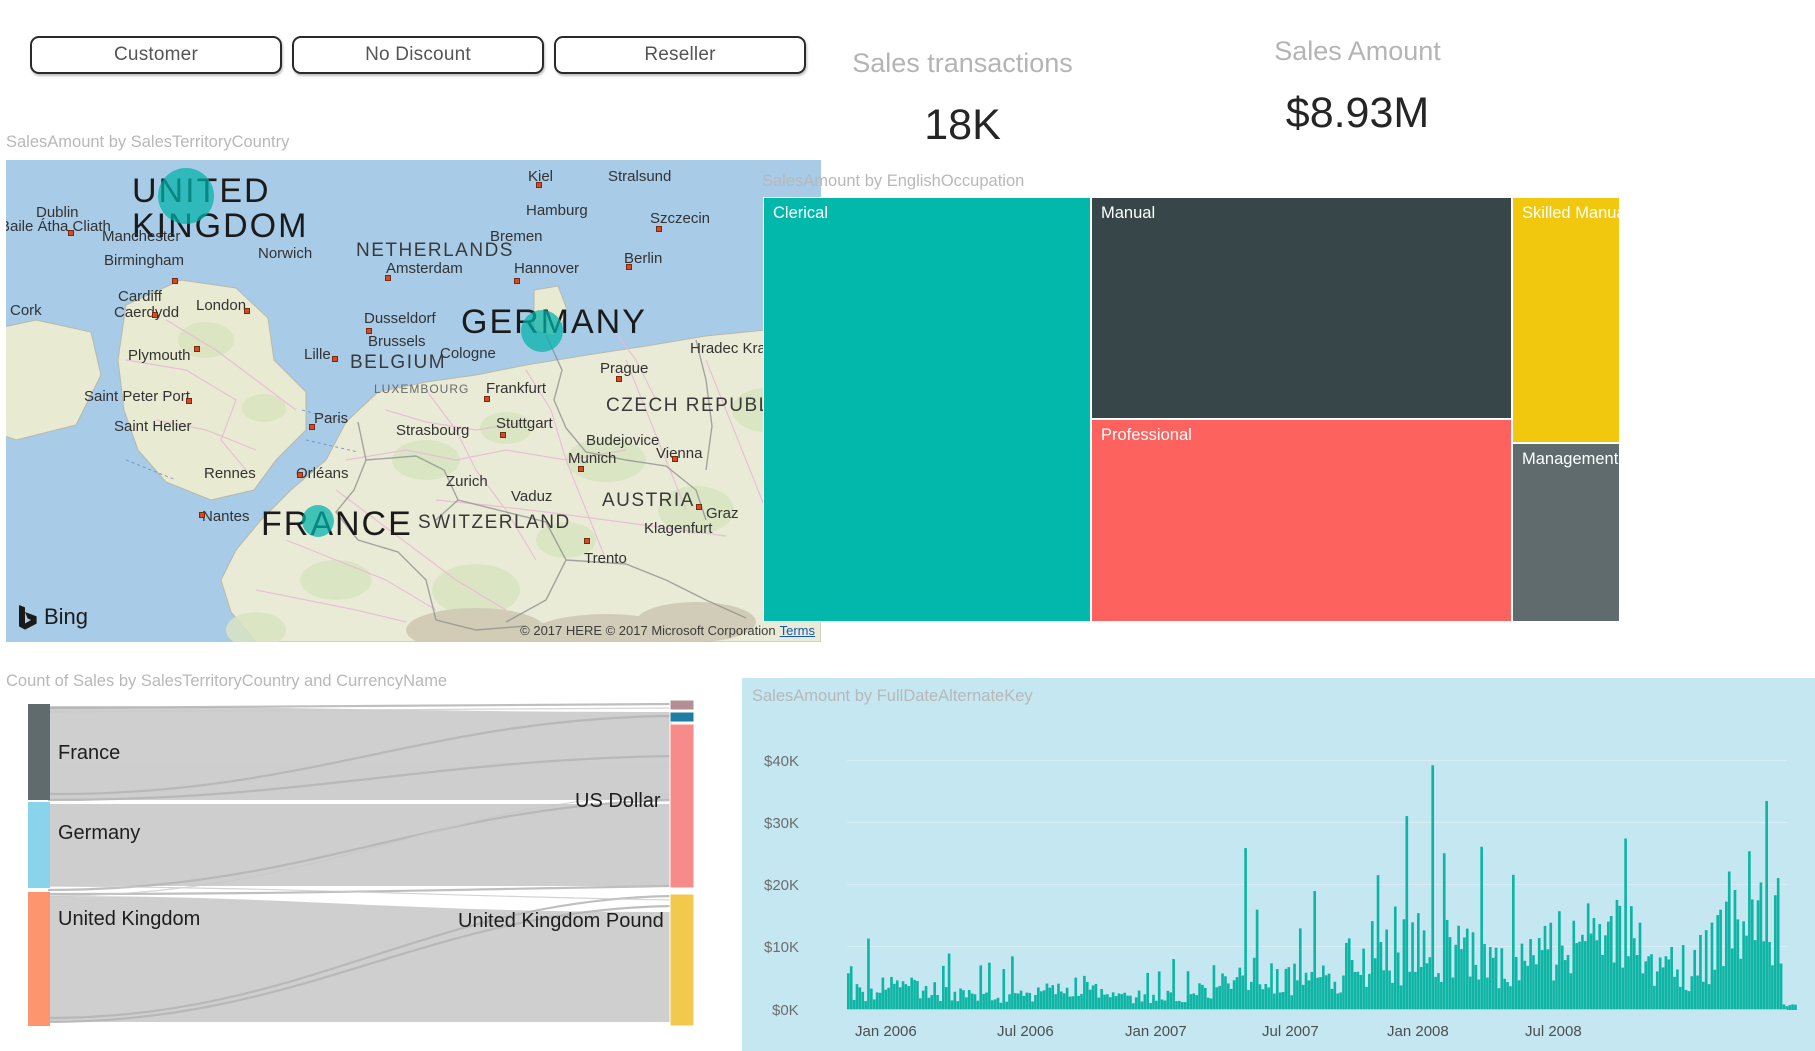 This screenshot has width=1815, height=1051. Describe the element at coordinates (129, 919) in the screenshot. I see `sankey-label-united-kingdom: United Kingdom` at that location.